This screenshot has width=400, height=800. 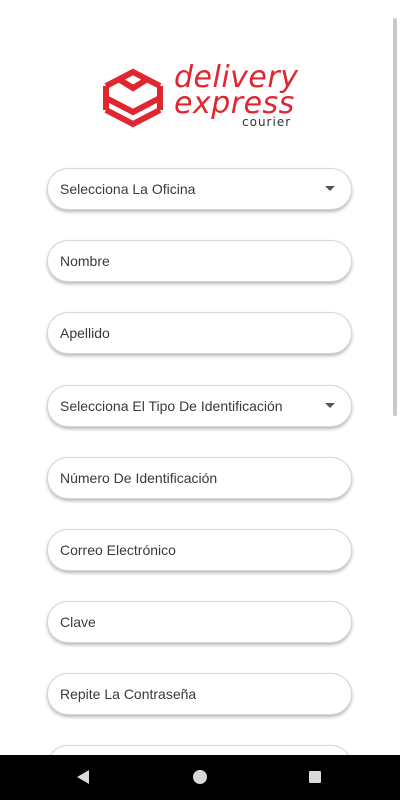 What do you see at coordinates (199, 189) in the screenshot?
I see `office-select: Selecciona La Oficina` at bounding box center [199, 189].